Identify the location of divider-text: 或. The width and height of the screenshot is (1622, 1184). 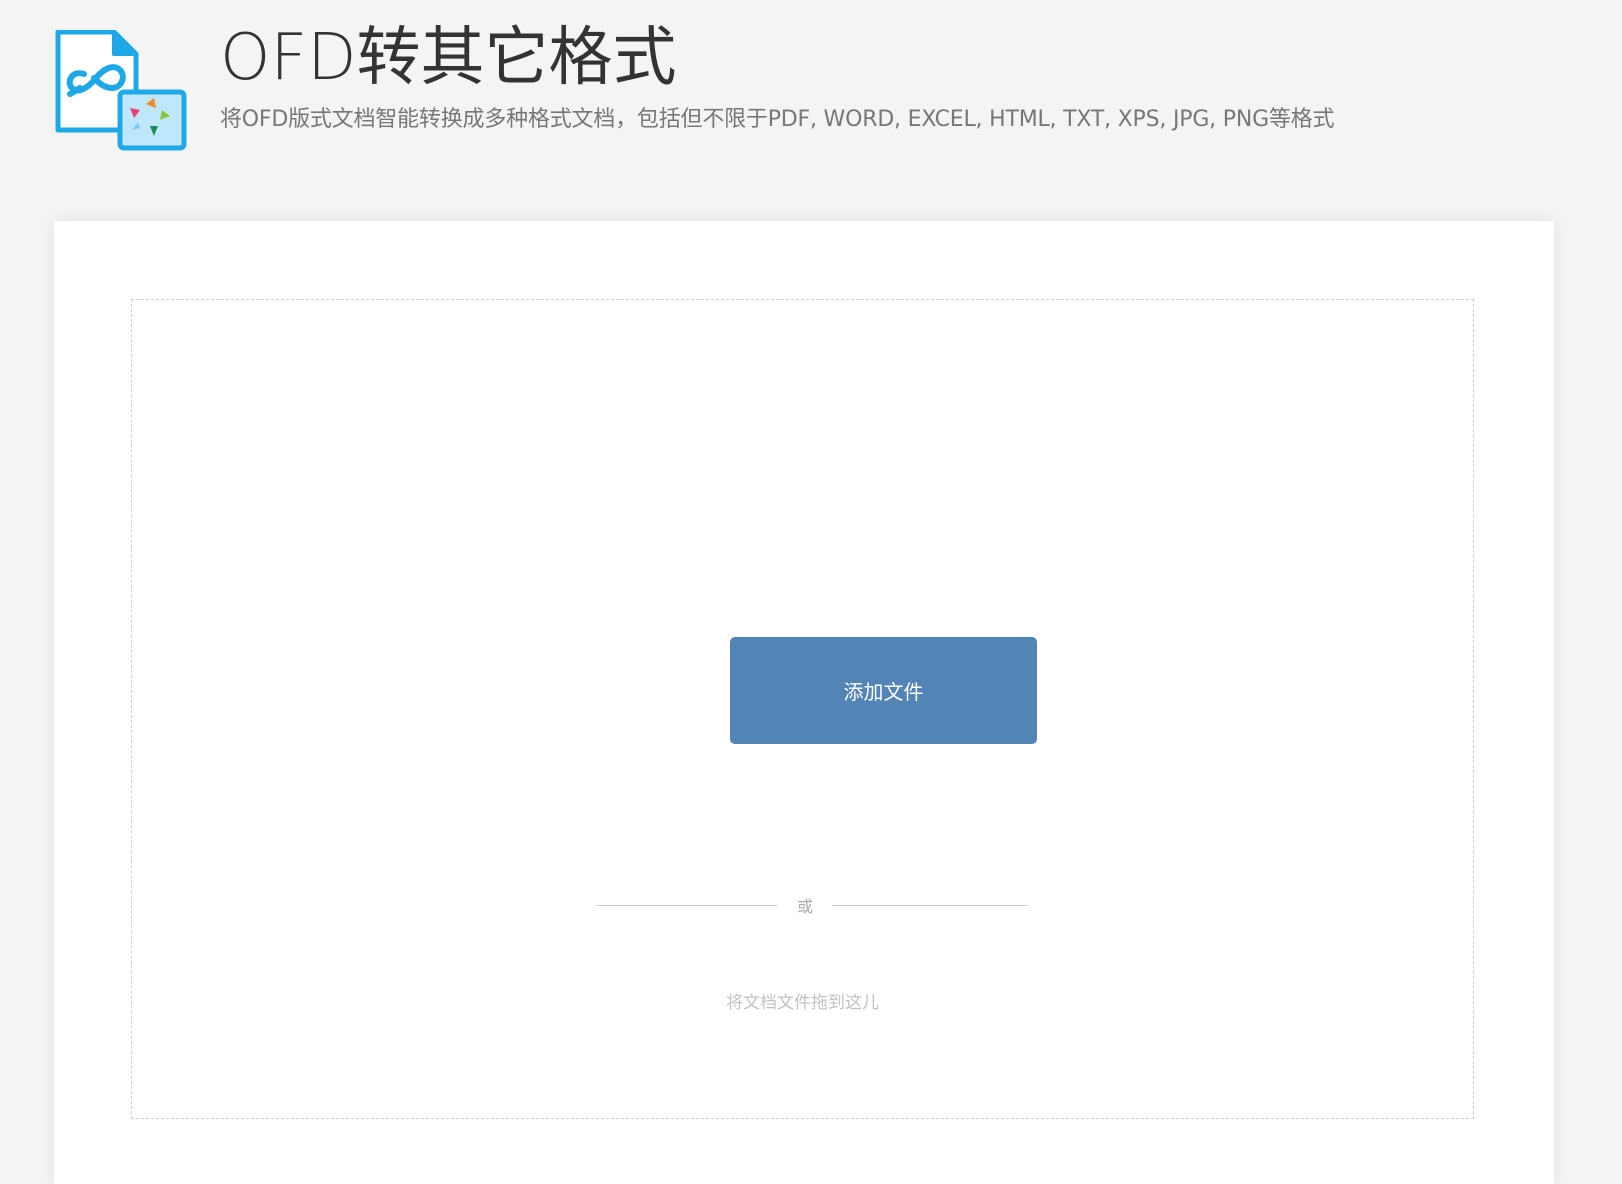
(804, 906).